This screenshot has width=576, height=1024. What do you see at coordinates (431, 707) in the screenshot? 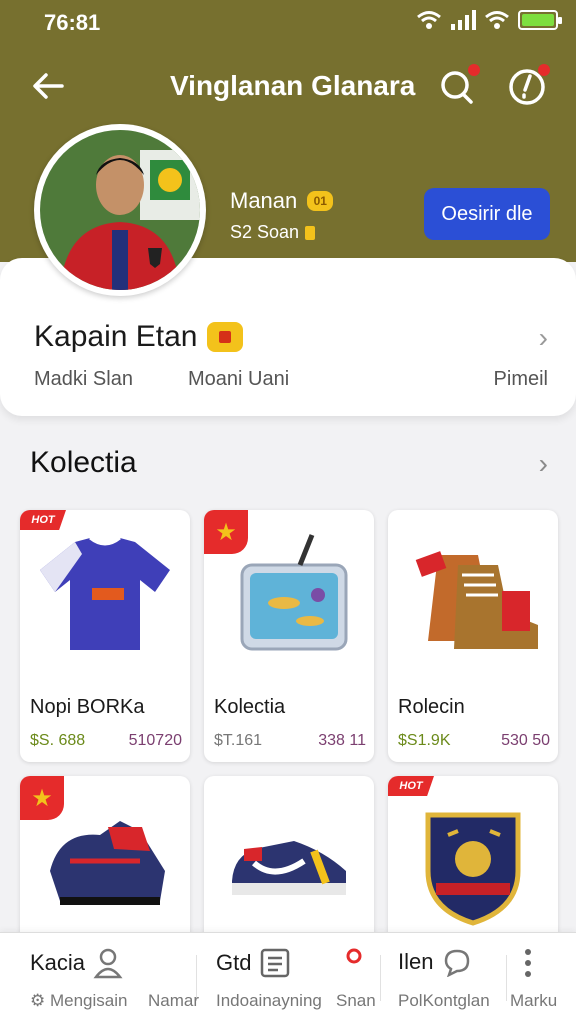
I see `product-name: Rolecin` at bounding box center [431, 707].